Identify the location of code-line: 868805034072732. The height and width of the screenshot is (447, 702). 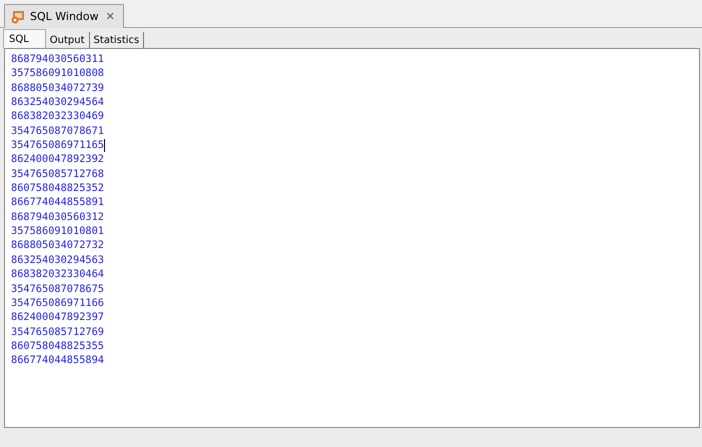
(57, 245).